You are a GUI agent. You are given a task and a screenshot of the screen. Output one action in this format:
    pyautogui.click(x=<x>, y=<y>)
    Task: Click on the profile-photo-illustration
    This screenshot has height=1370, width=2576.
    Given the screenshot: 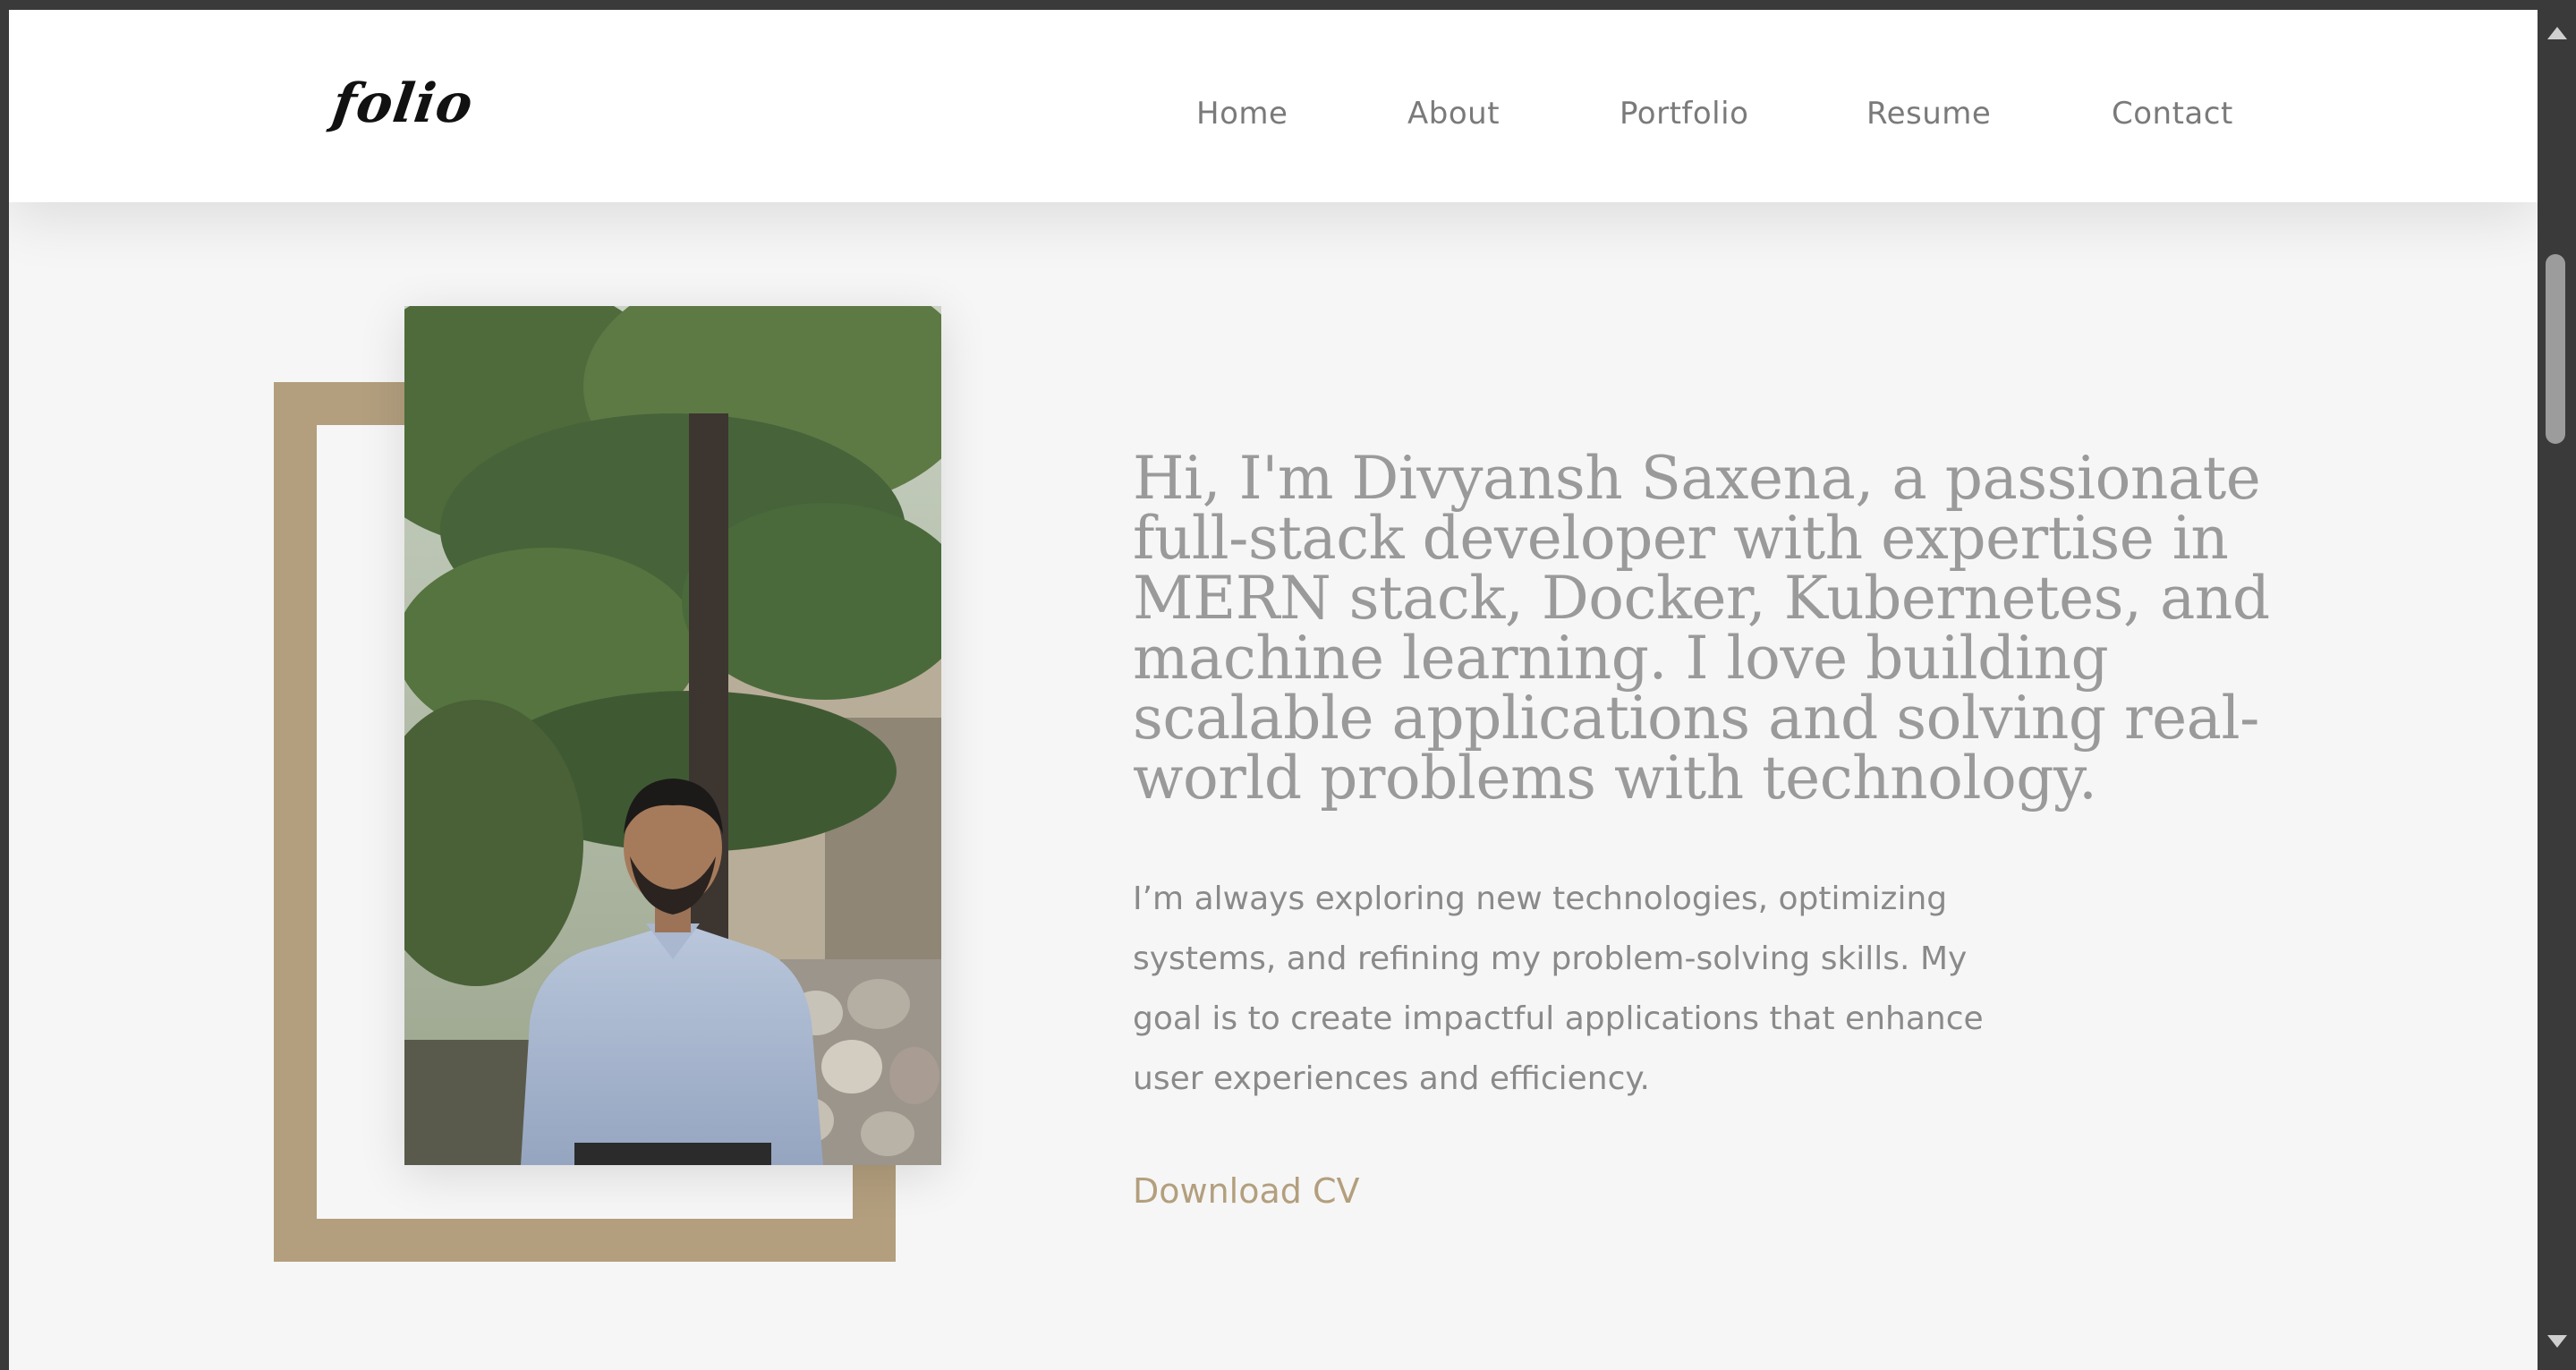 What is the action you would take?
    pyautogui.click(x=672, y=735)
    